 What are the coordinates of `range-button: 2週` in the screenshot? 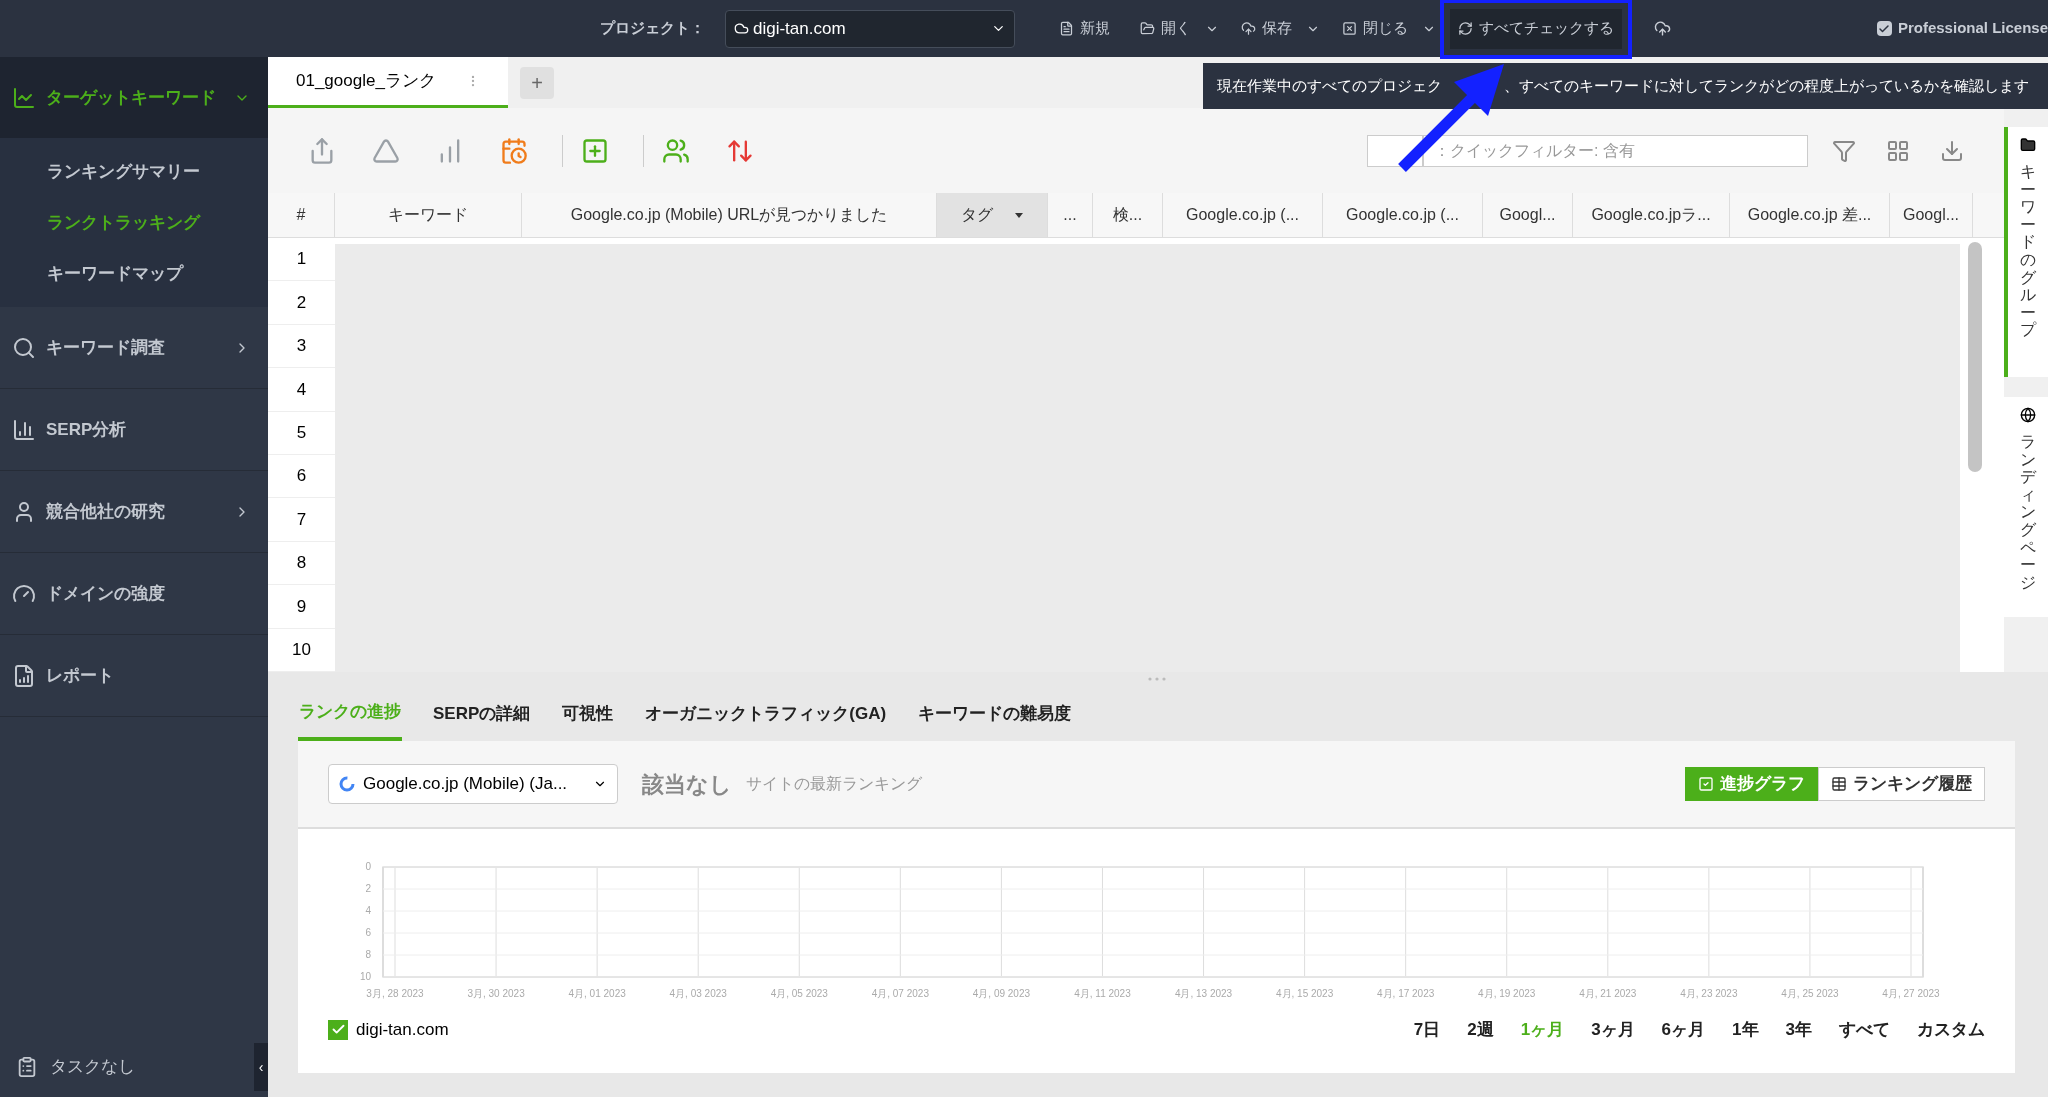 It's located at (1480, 1030).